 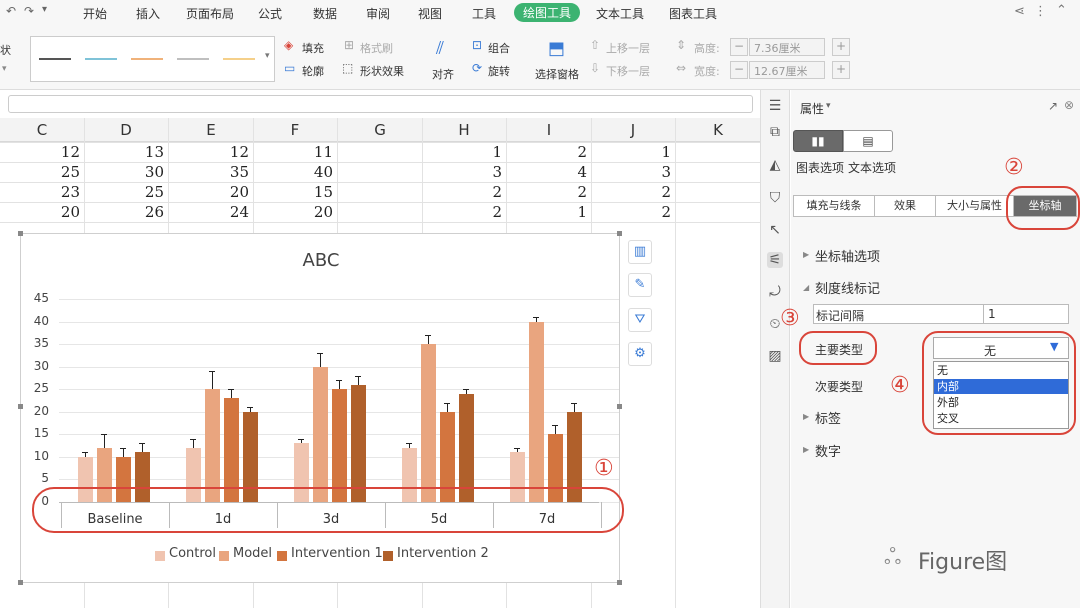 I want to click on sheet-cell: 4, so click(x=547, y=172).